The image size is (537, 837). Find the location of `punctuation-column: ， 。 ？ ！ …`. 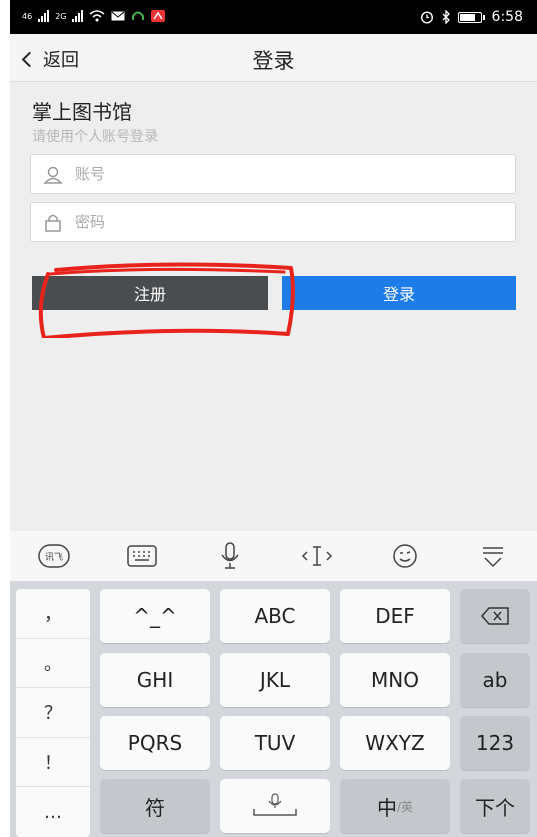

punctuation-column: ， 。 ？ ！ … is located at coordinates (53, 713).